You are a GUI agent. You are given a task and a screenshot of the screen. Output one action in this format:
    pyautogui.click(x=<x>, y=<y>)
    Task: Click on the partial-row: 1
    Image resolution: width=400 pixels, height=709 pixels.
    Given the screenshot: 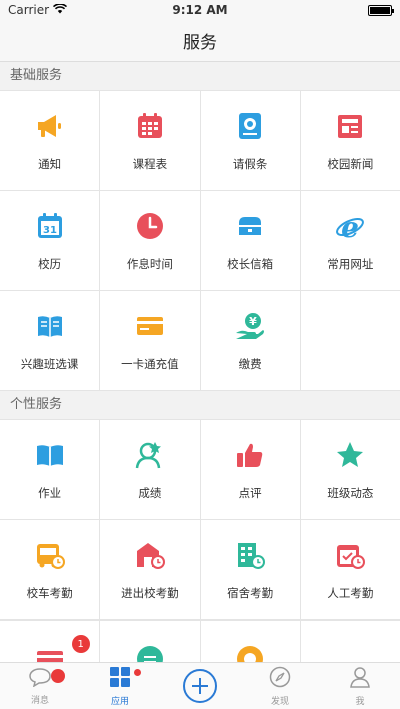 What is the action you would take?
    pyautogui.click(x=200, y=642)
    